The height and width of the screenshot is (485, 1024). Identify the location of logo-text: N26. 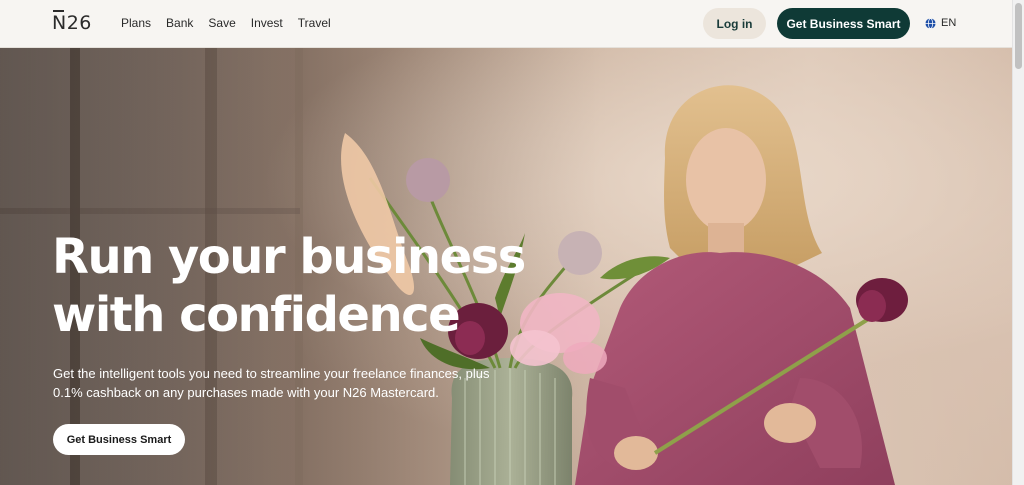
(72, 23).